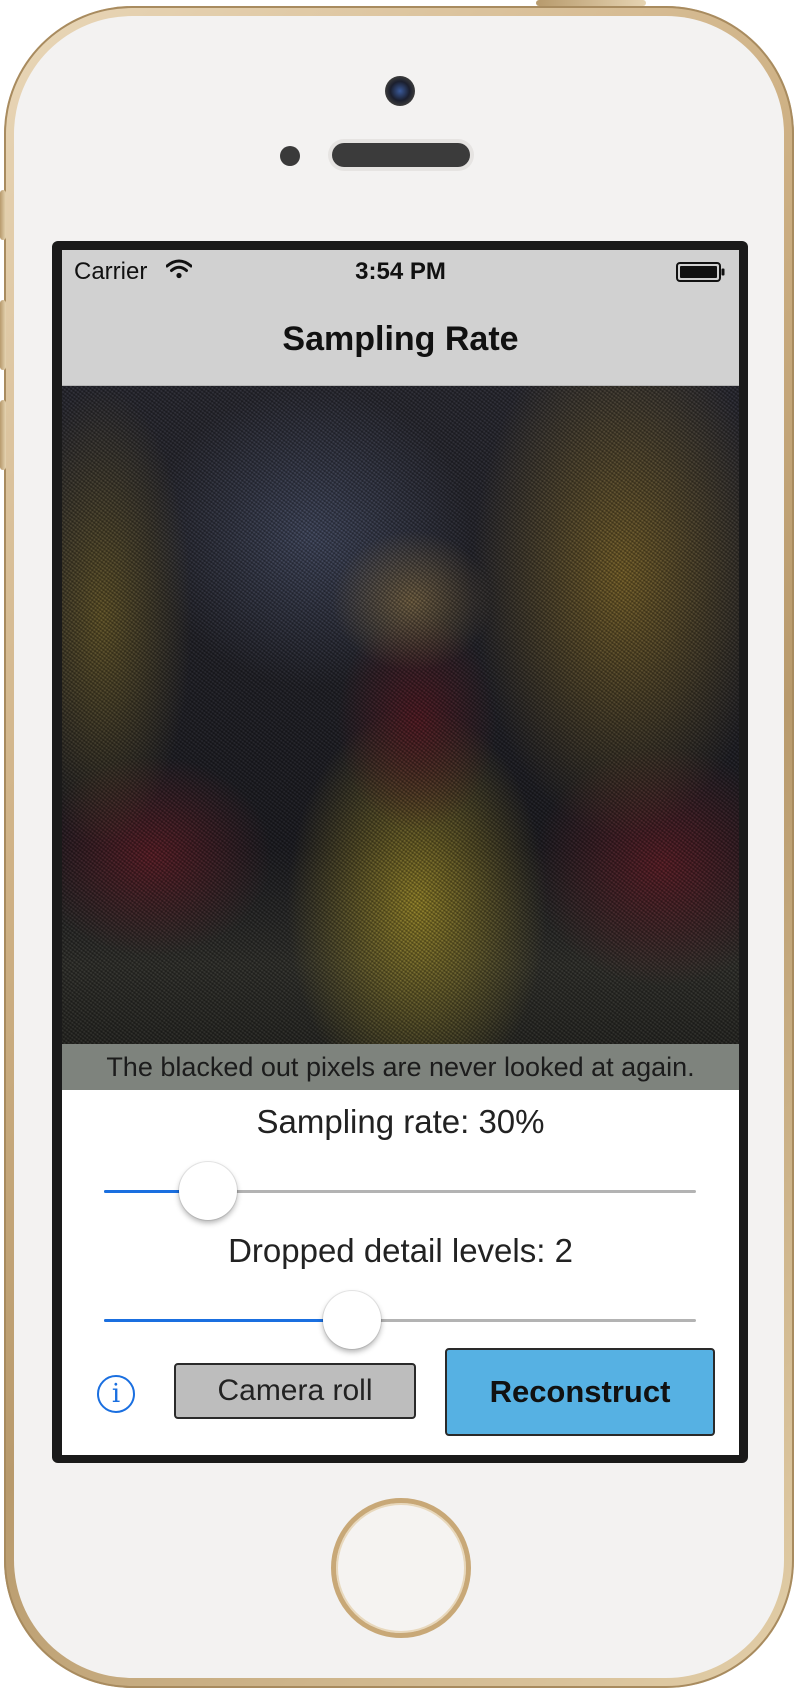  Describe the element at coordinates (700, 272) in the screenshot. I see `battery-full-icon` at that location.